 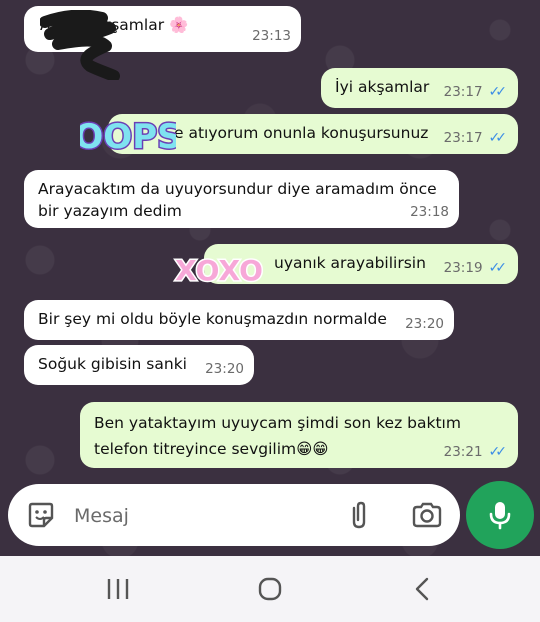 I want to click on oops-sticker: OOPS, so click(x=128, y=137).